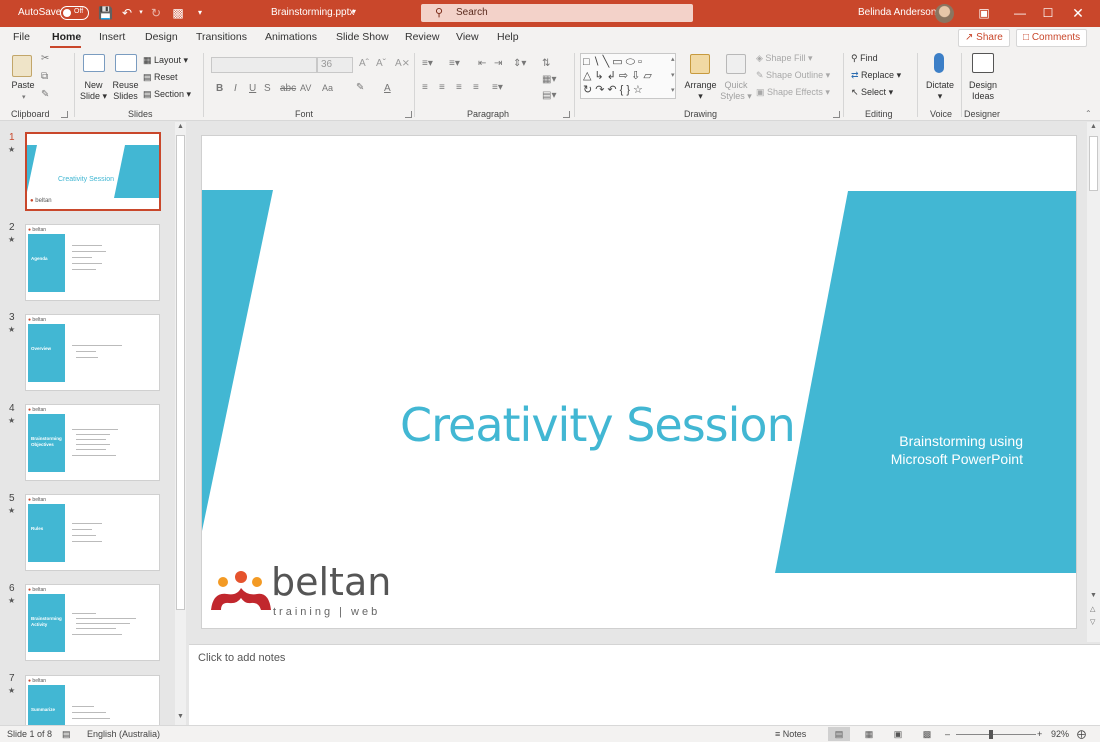 The image size is (1100, 742). I want to click on strikethrough-icon: abc, so click(288, 88).